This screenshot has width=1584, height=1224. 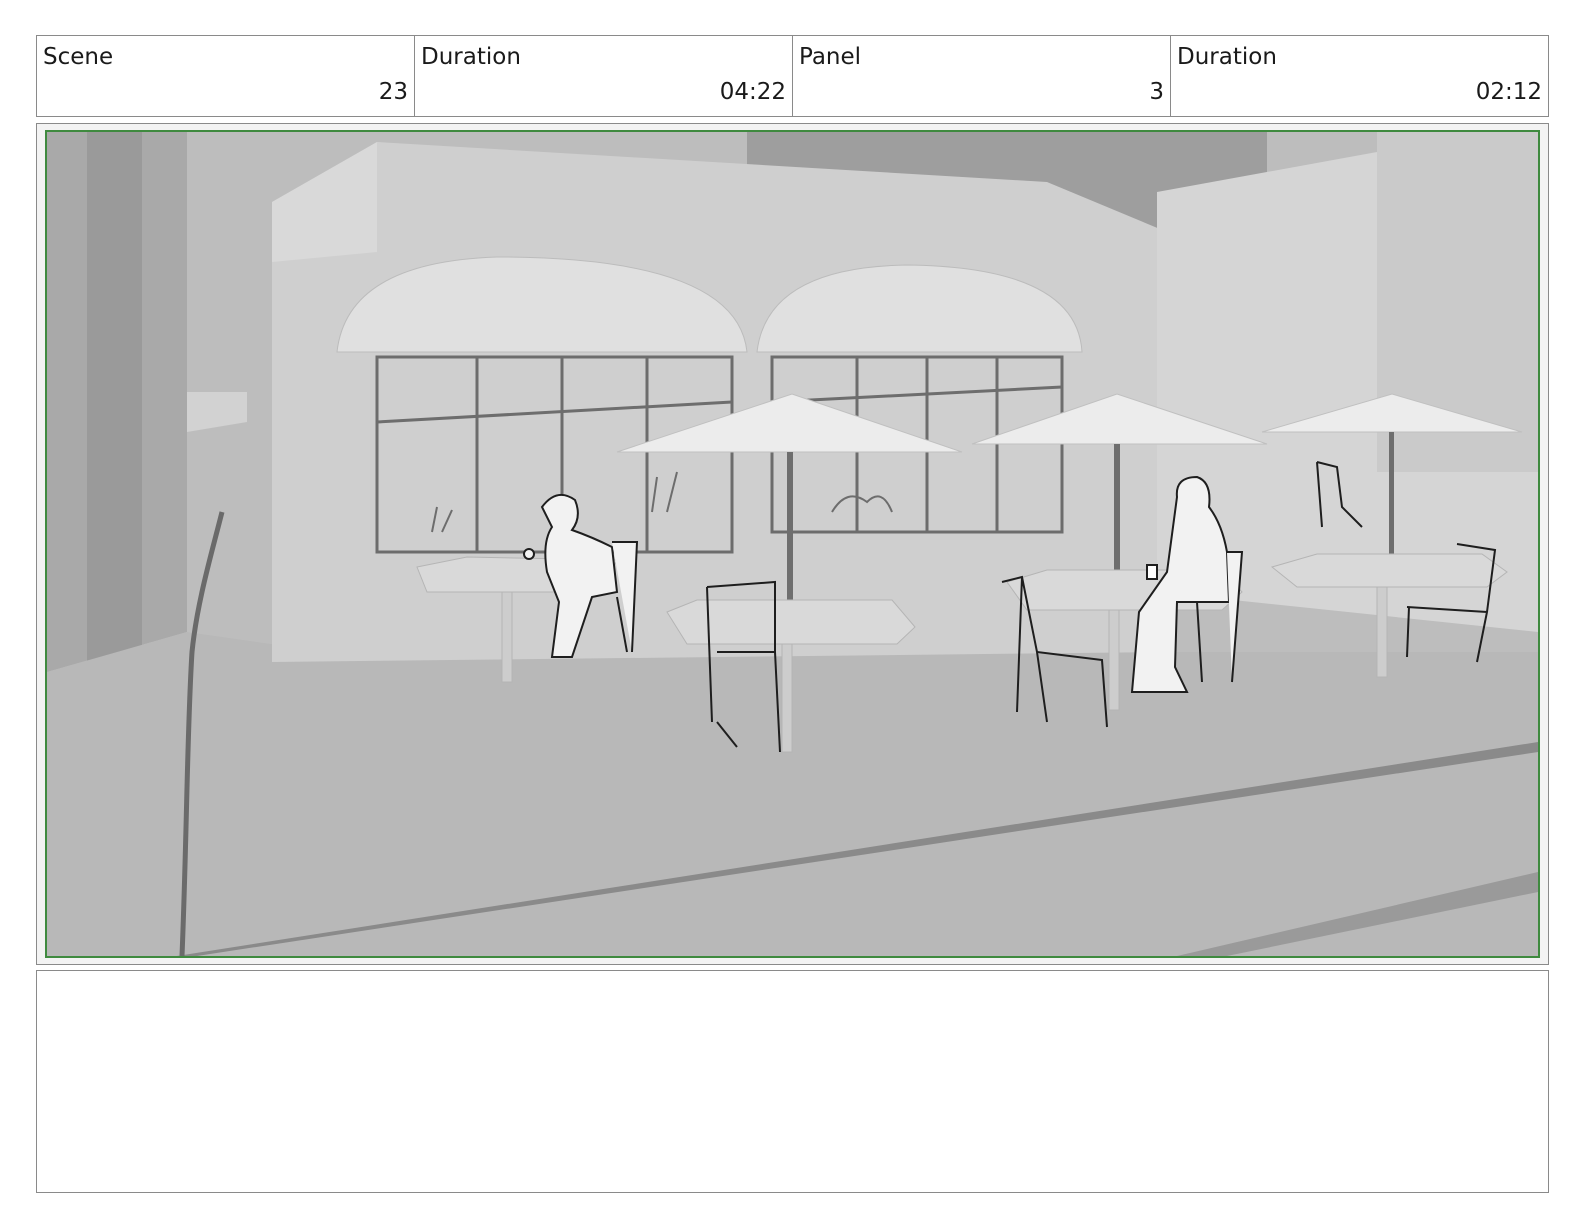 What do you see at coordinates (114, 397) in the screenshot?
I see `left-building-pillar` at bounding box center [114, 397].